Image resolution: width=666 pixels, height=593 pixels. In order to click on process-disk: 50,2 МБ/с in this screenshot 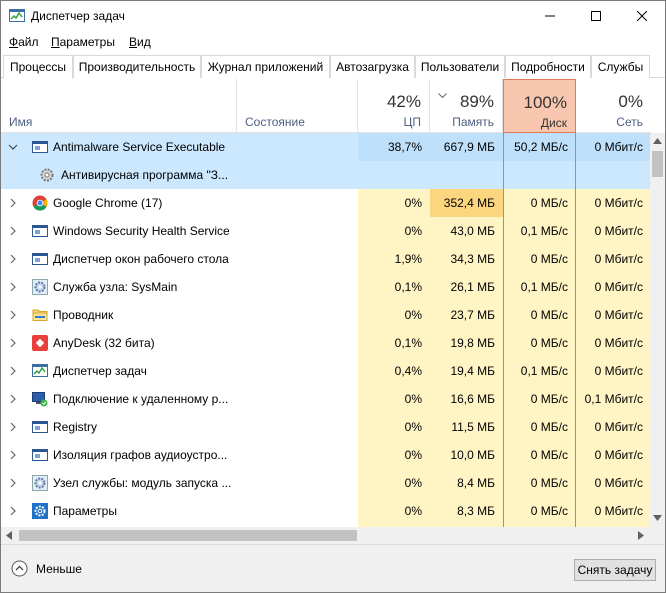, I will do `click(539, 147)`.